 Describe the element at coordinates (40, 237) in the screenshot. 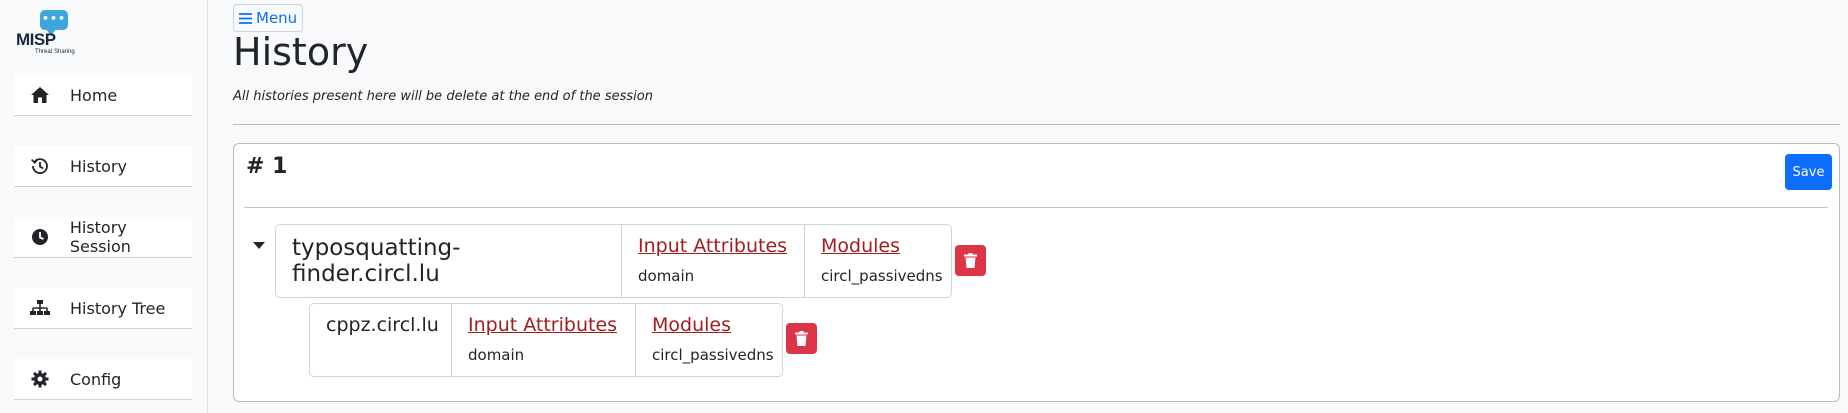

I see `clock-icon` at that location.